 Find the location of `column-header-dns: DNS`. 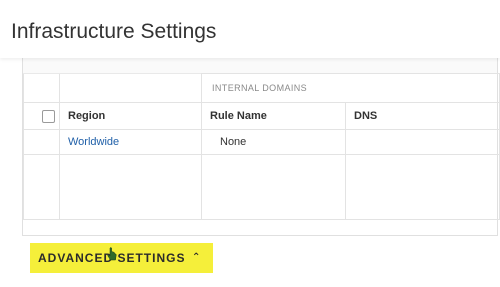

column-header-dns: DNS is located at coordinates (422, 116).